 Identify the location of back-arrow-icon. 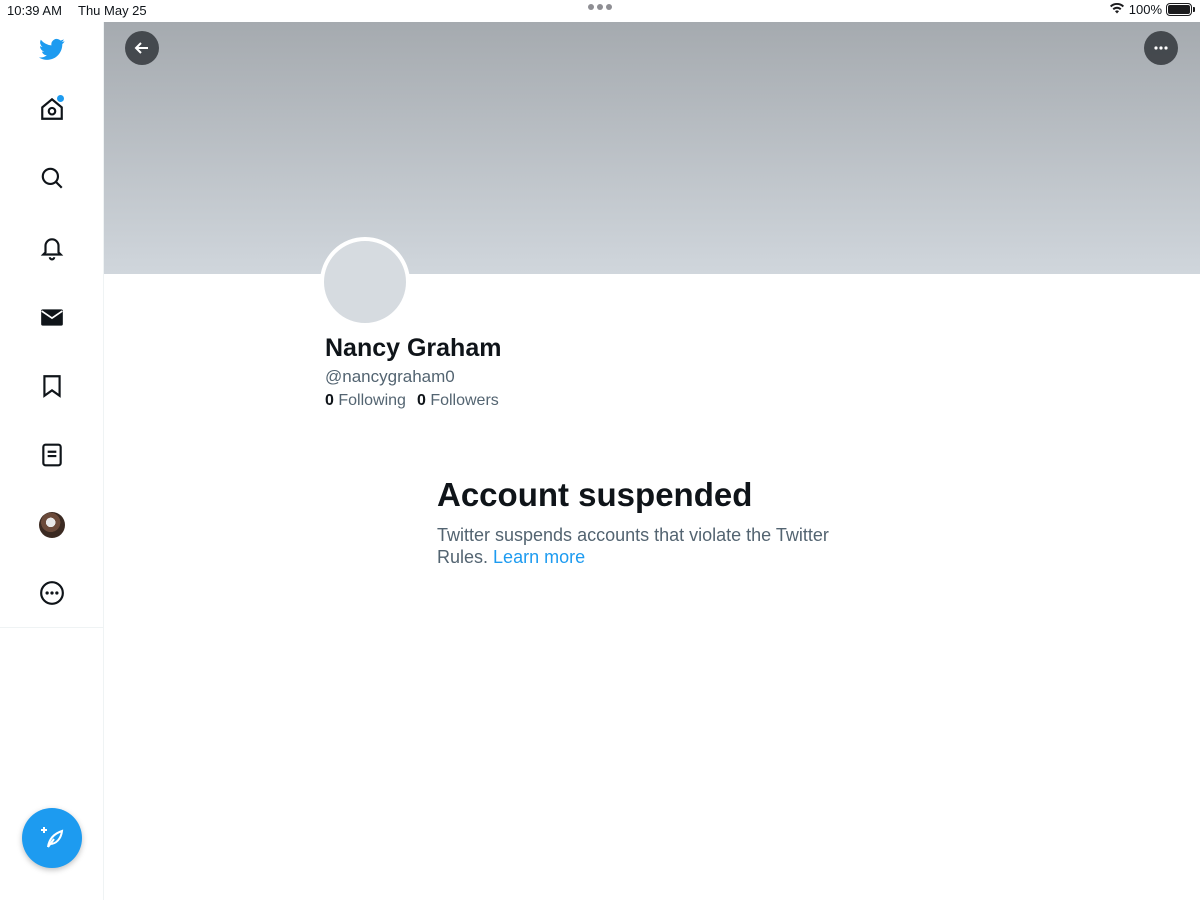
(141, 48).